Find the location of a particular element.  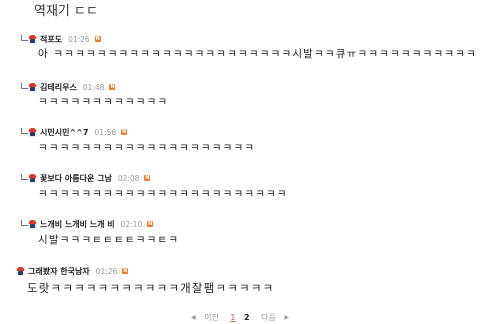

prev-page-label: 이전 is located at coordinates (211, 317).